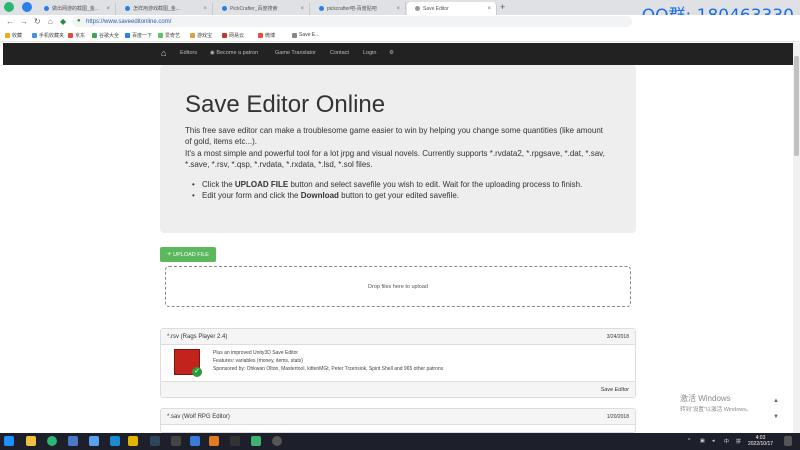 The width and height of the screenshot is (800, 450). What do you see at coordinates (502, 7) in the screenshot?
I see `new-tab-button: +` at bounding box center [502, 7].